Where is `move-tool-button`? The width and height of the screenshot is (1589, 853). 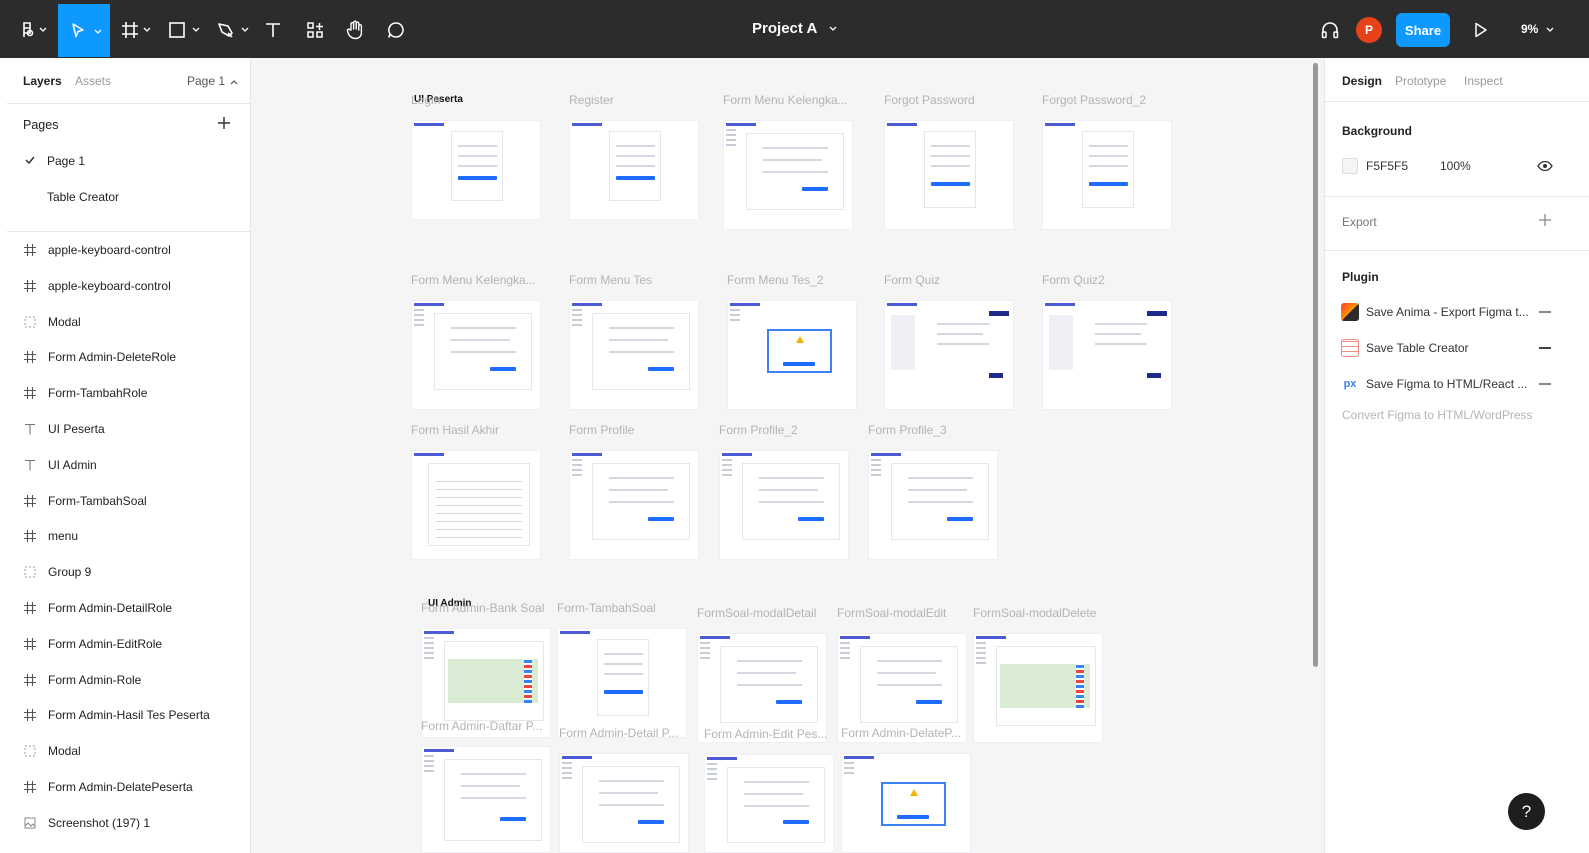
move-tool-button is located at coordinates (84, 30).